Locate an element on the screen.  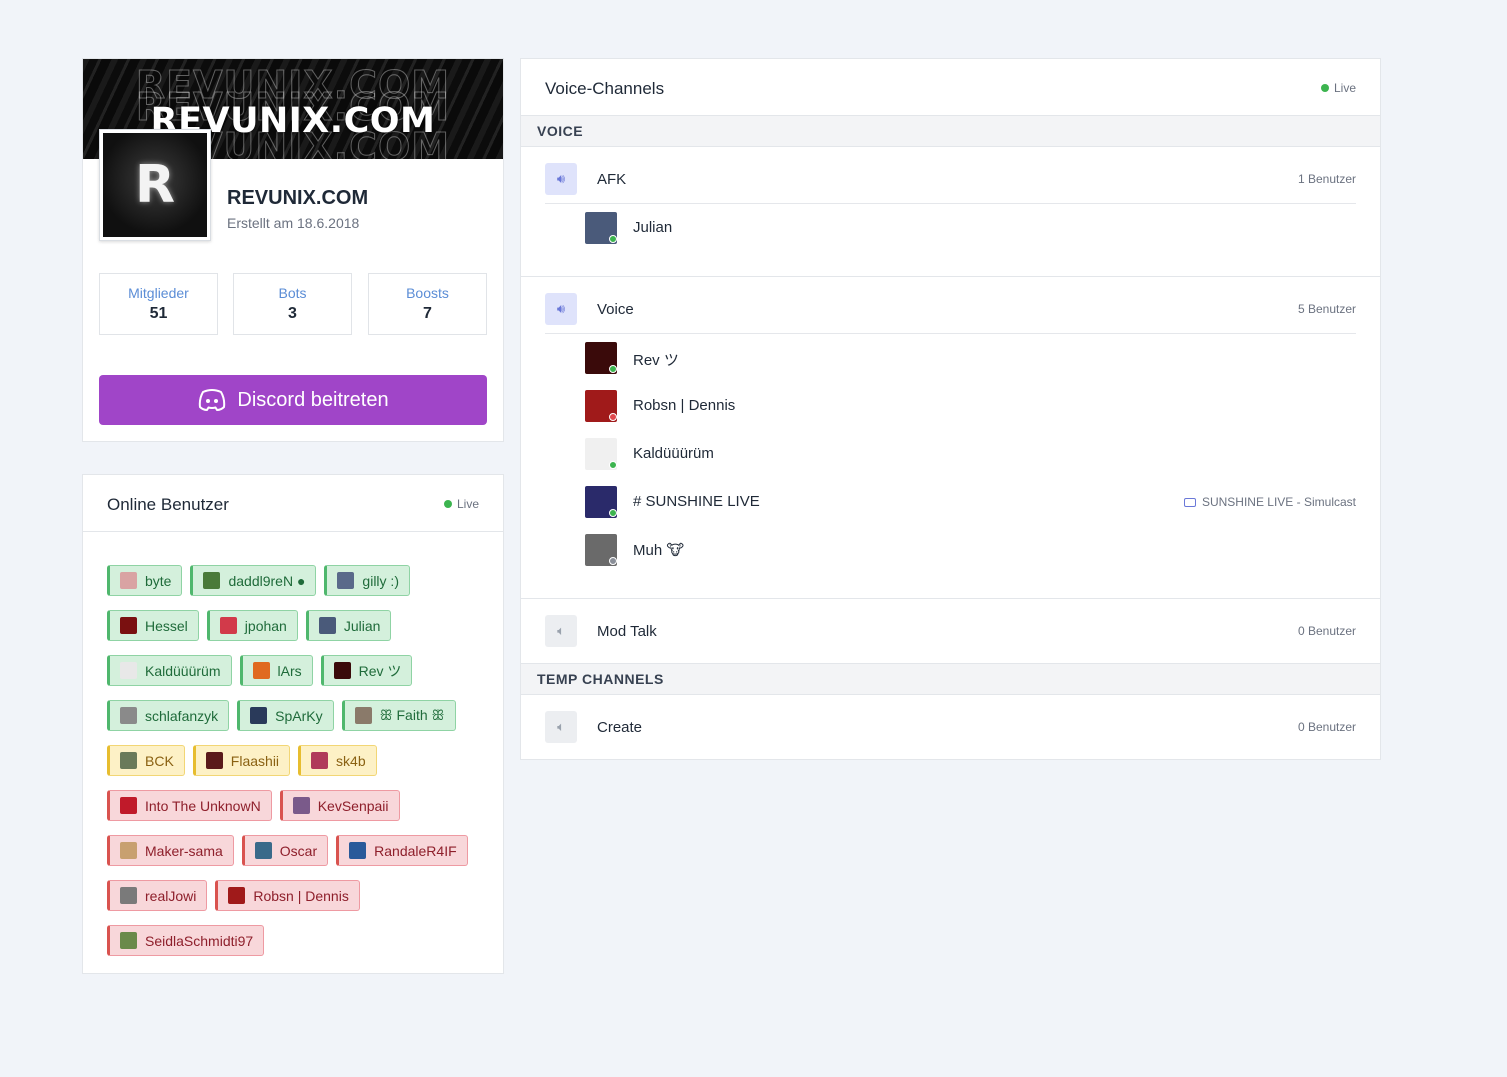
user-chip: SpArKy is located at coordinates (285, 715).